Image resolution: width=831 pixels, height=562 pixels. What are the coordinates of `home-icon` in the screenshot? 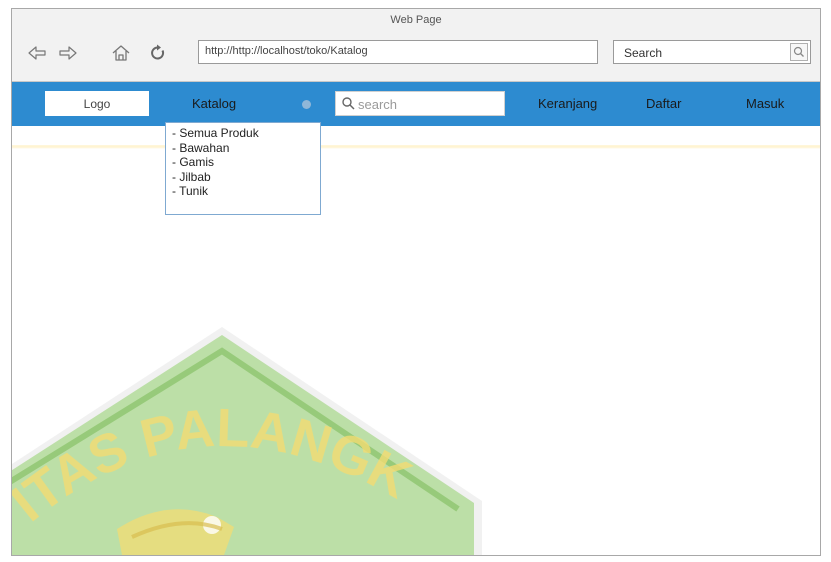 It's located at (121, 53).